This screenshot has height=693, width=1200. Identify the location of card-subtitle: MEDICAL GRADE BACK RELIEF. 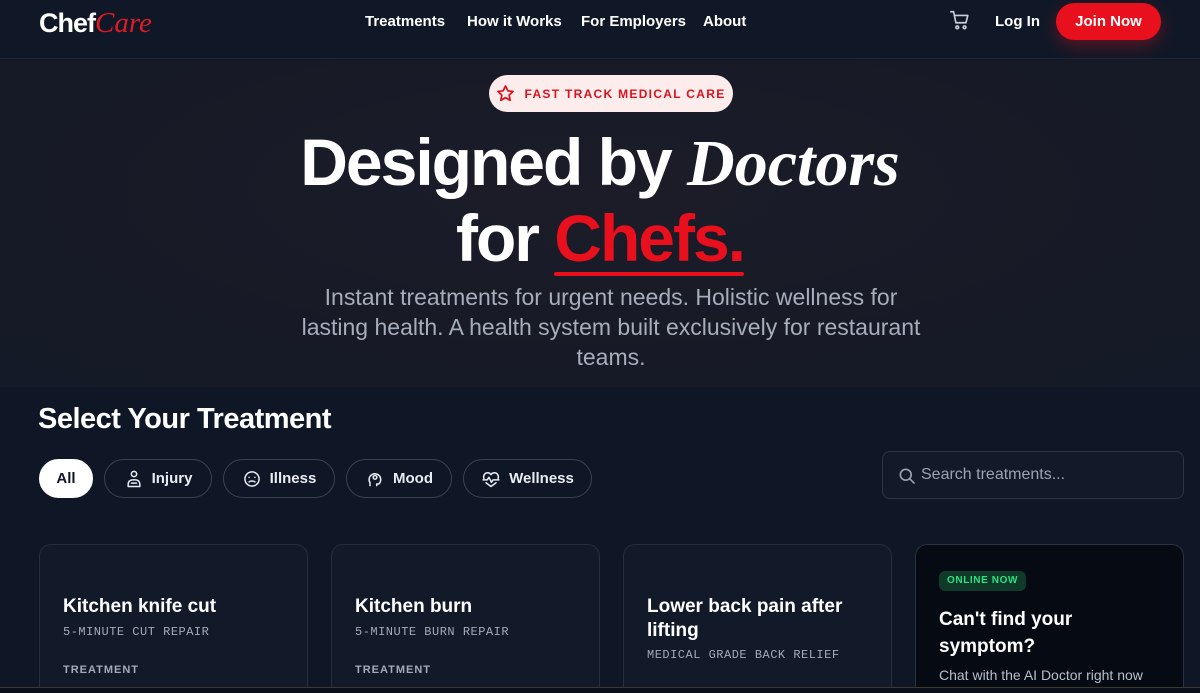
(743, 655).